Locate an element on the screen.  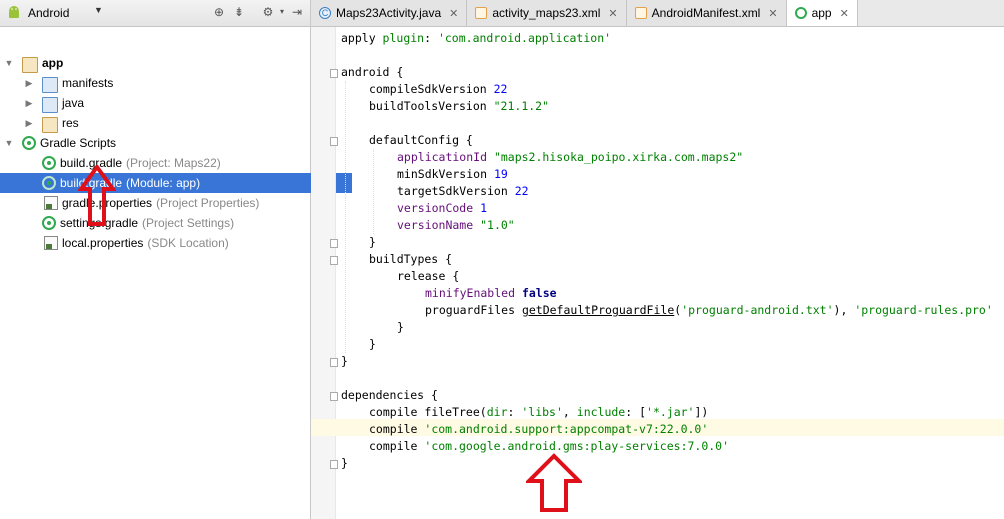
code-token: versionCode is located at coordinates (439, 208).